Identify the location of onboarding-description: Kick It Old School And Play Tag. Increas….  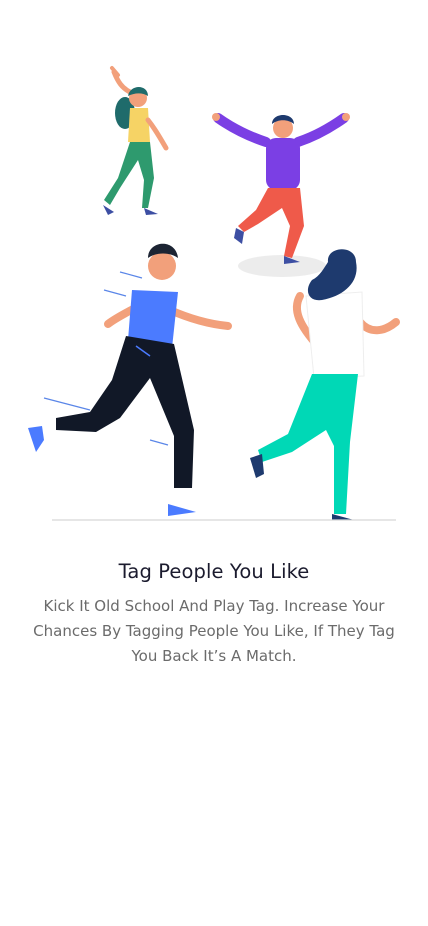
(214, 631).